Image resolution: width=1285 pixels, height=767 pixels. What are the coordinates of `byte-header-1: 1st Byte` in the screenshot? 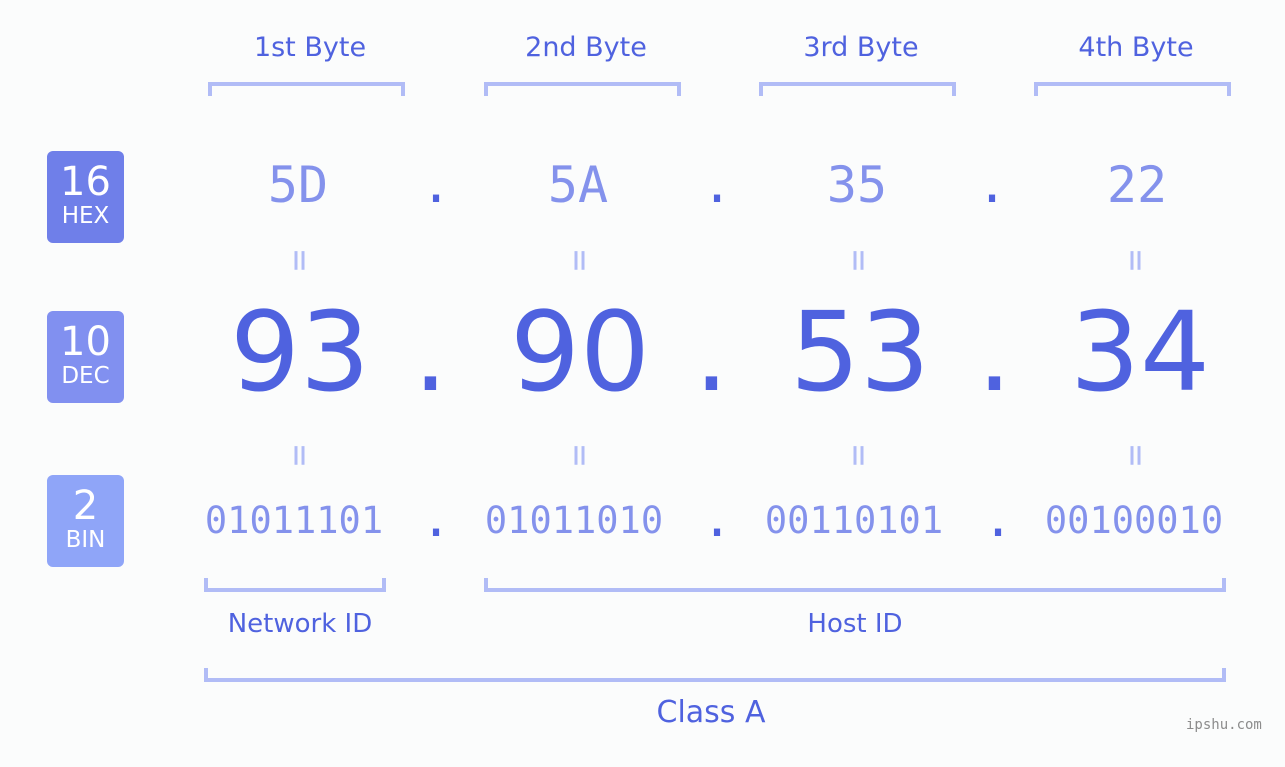 It's located at (310, 47).